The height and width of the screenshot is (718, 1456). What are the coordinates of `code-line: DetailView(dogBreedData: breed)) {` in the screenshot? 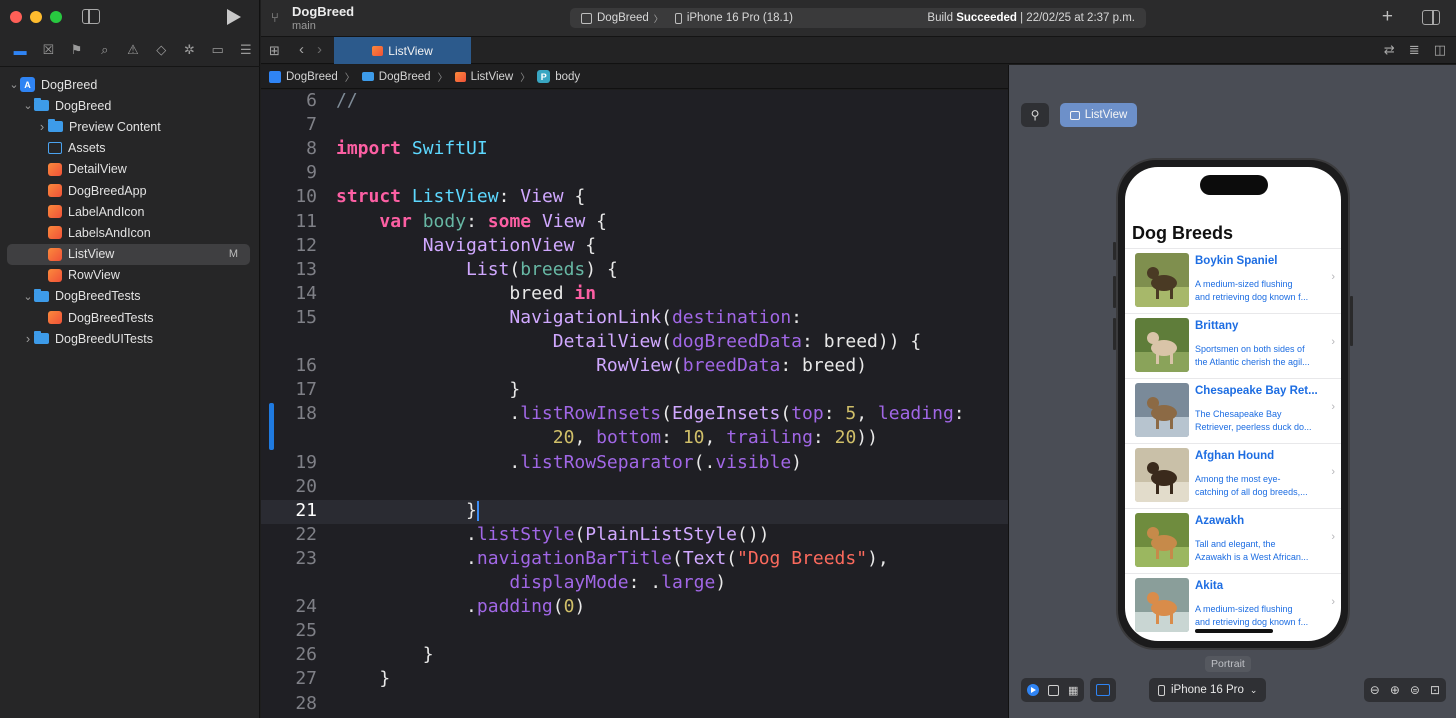 It's located at (634, 343).